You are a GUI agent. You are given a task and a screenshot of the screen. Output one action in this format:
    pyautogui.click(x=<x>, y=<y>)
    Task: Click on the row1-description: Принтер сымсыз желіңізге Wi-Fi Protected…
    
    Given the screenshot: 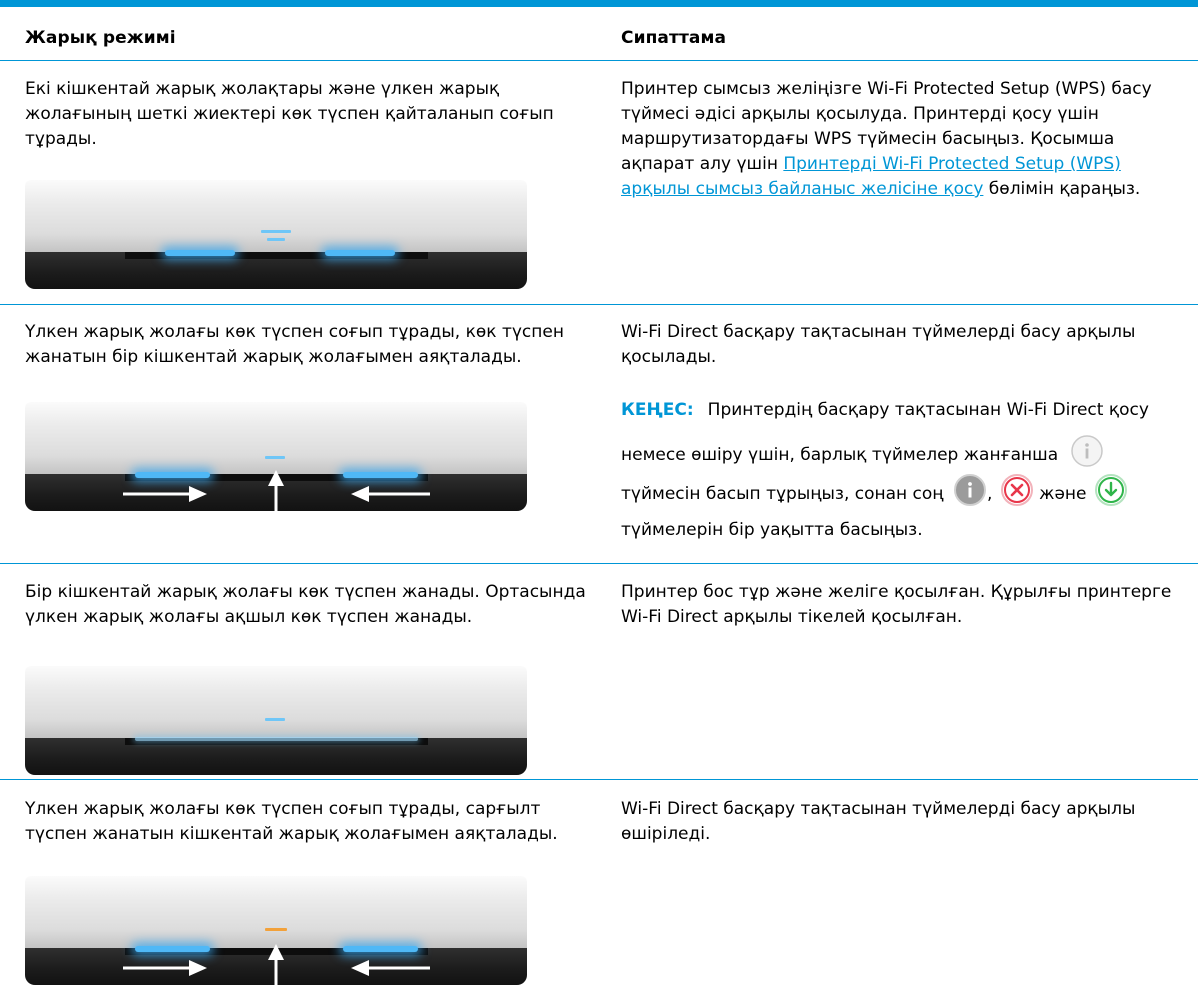 What is the action you would take?
    pyautogui.click(x=901, y=139)
    